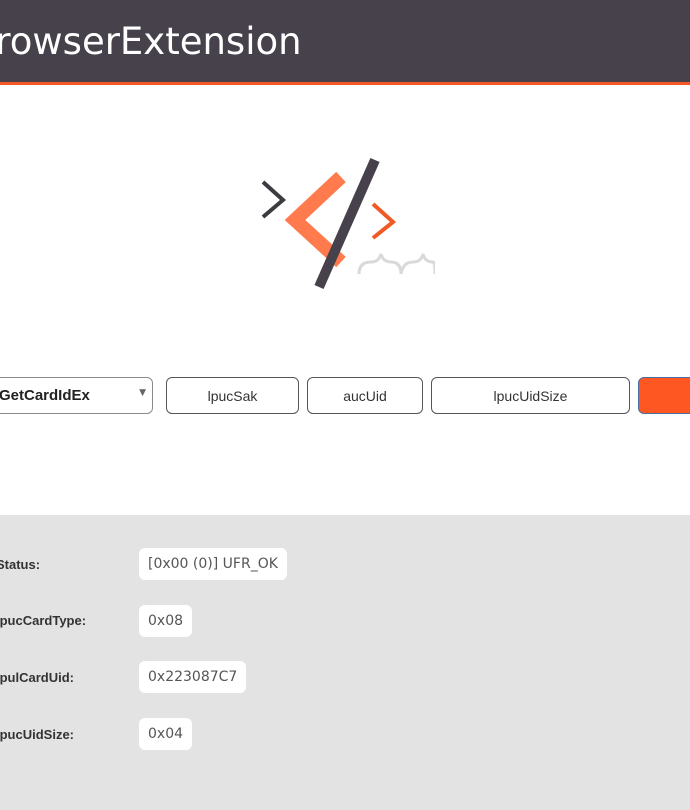  What do you see at coordinates (45, 395) in the screenshot?
I see `function-select-value: GetCardIdEx` at bounding box center [45, 395].